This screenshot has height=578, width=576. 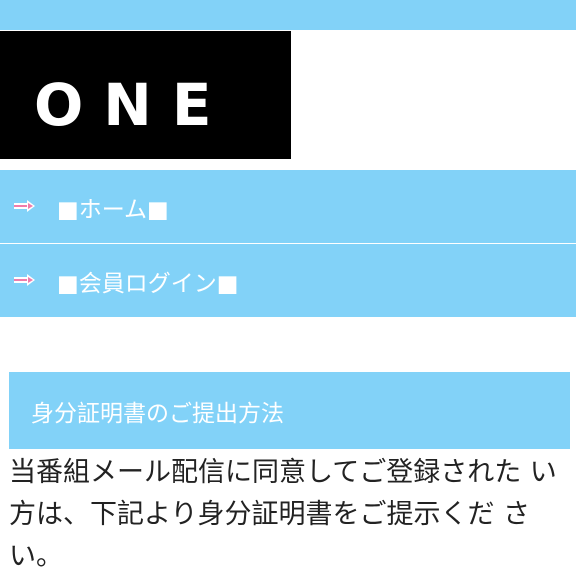 I want to click on nav-label-member-login: ■会員ログイン■, so click(x=148, y=283).